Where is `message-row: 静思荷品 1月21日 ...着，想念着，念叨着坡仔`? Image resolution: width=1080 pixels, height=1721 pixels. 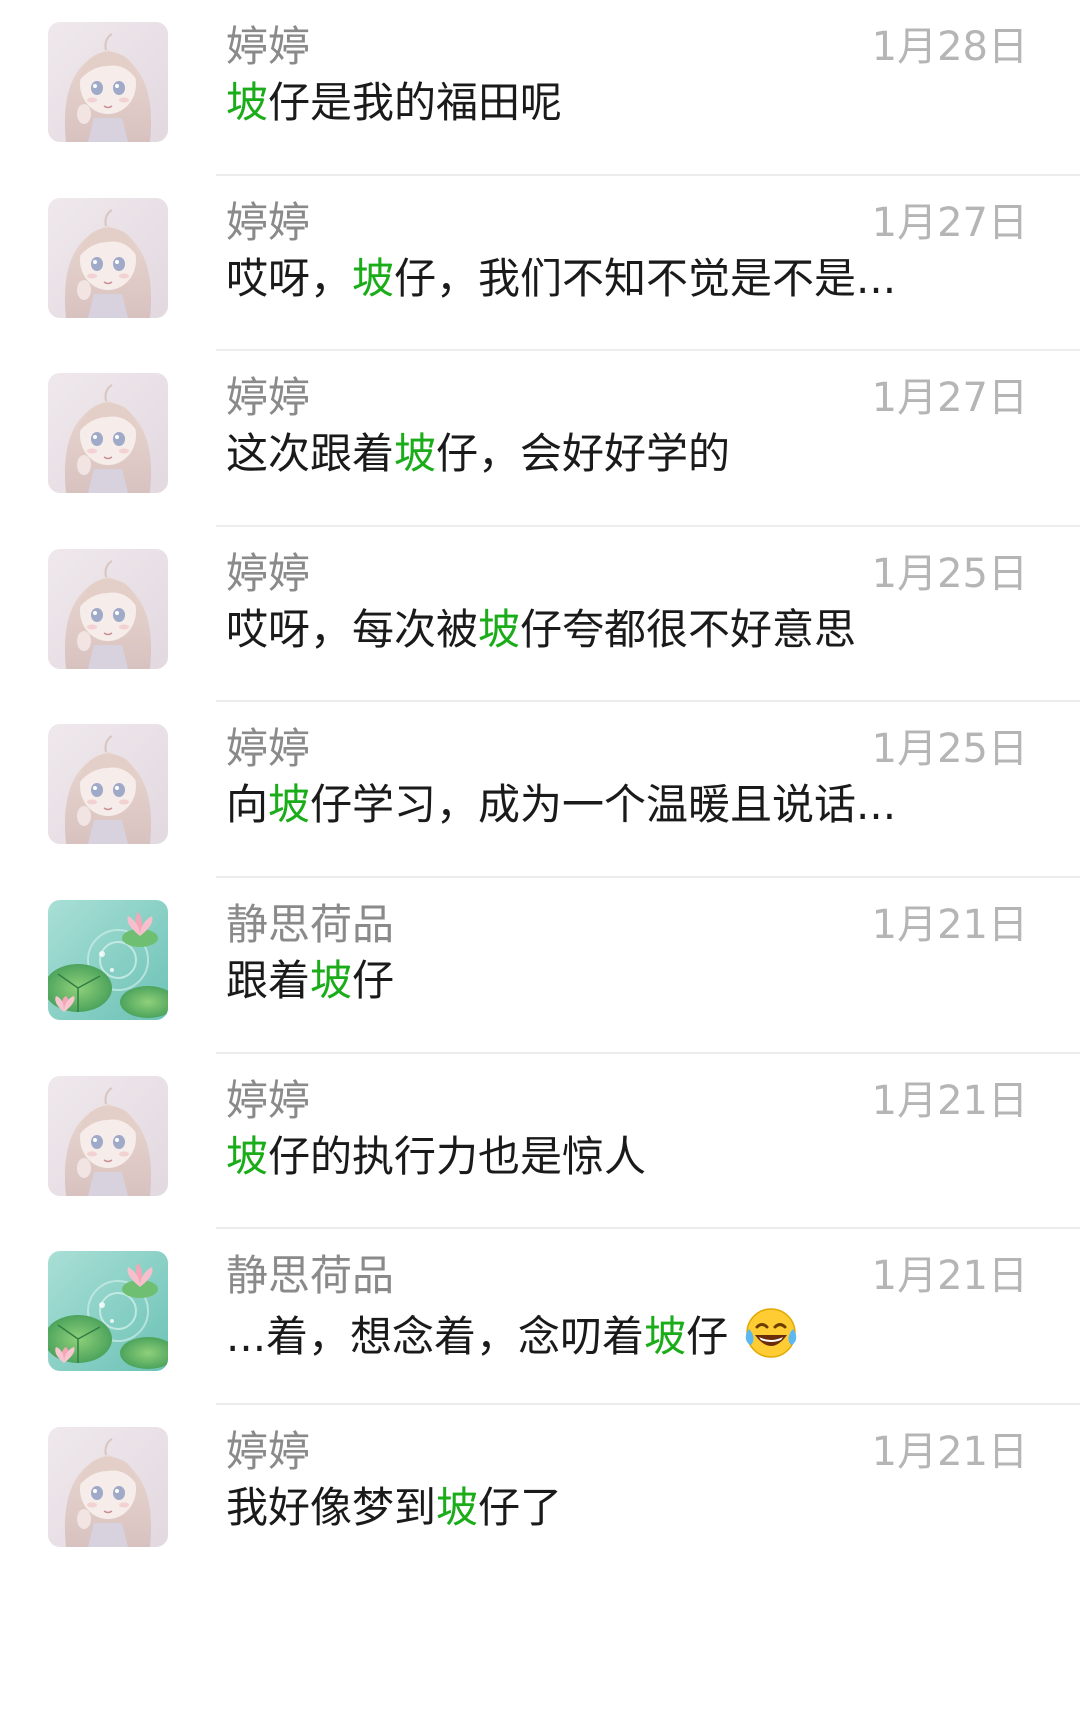
message-row: 静思荷品 1月21日 ...着，想念着，念叨着坡仔 is located at coordinates (540, 1317).